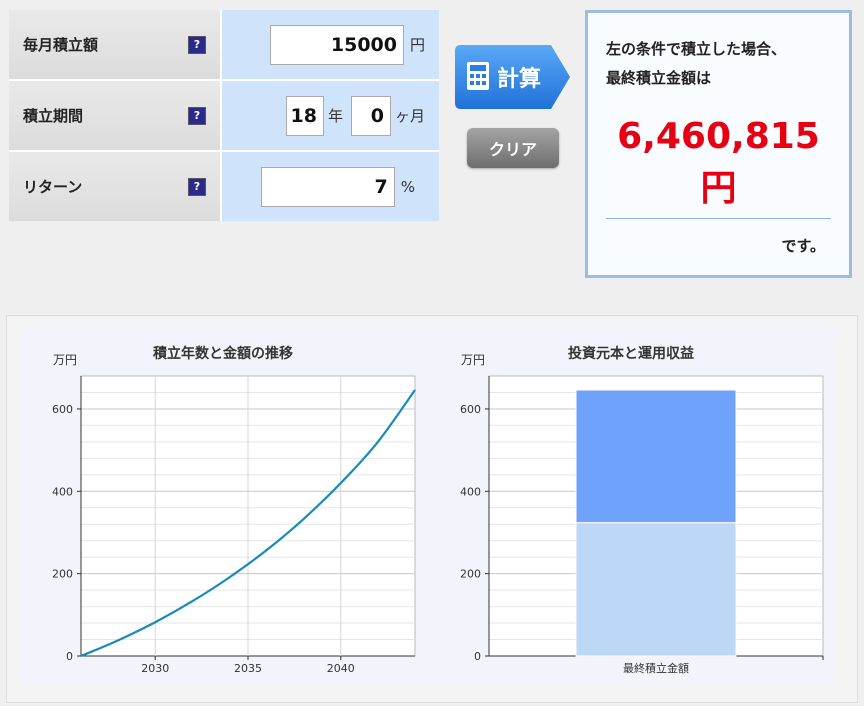  I want to click on x-tick-label: 2040, so click(341, 668).